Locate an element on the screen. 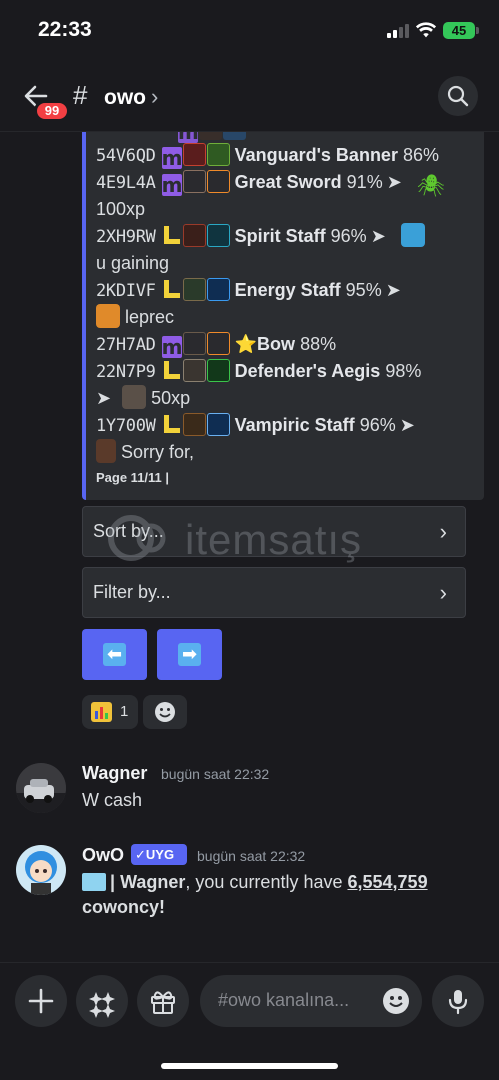  shield-icon is located at coordinates (194, 370).